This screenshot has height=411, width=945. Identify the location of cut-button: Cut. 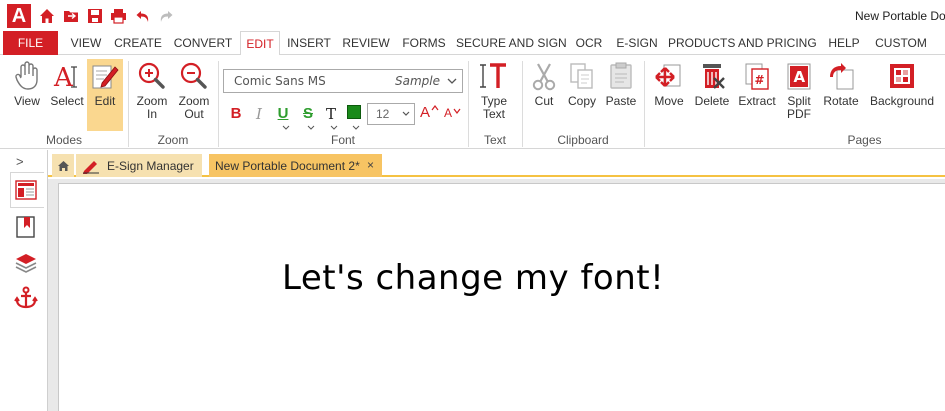
(544, 95).